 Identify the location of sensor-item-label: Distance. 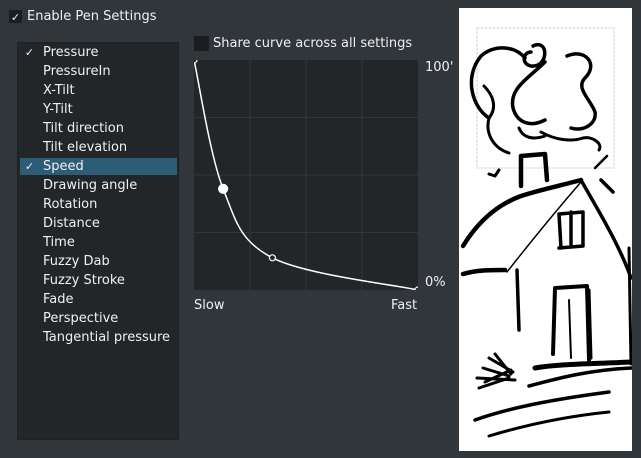
(71, 223).